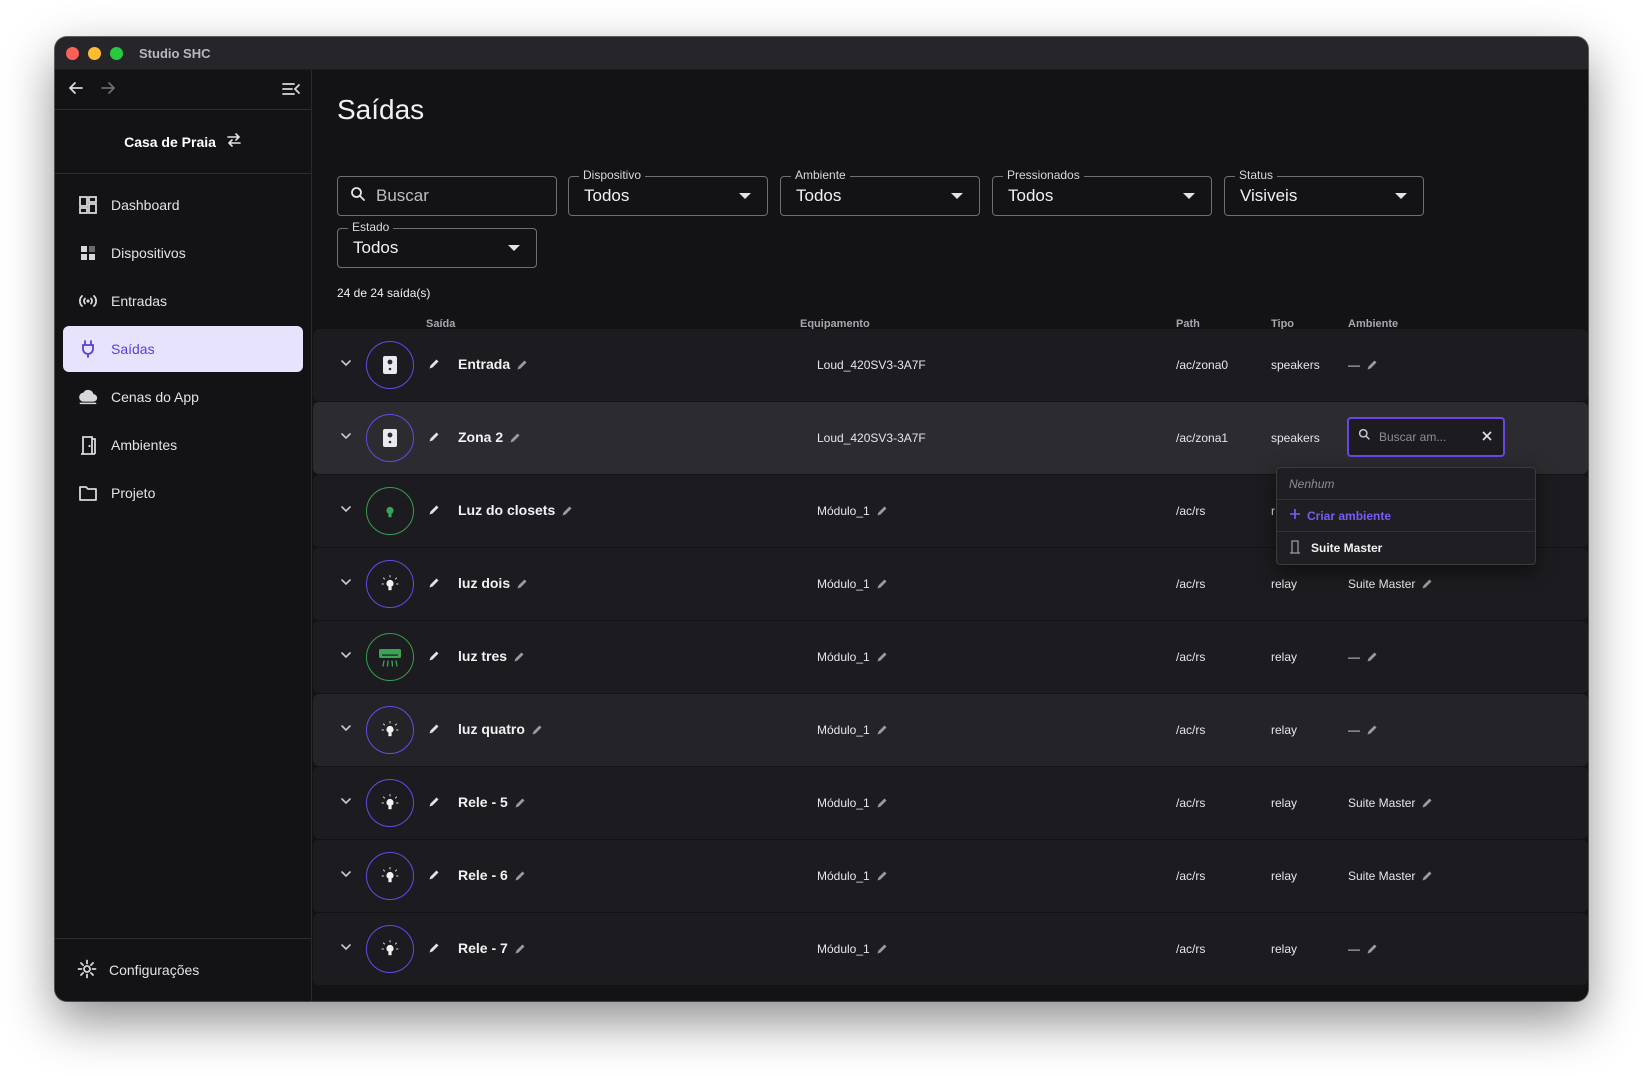  I want to click on table-row: luz tres Módulo_1 /ac/rs relay —, so click(950, 657).